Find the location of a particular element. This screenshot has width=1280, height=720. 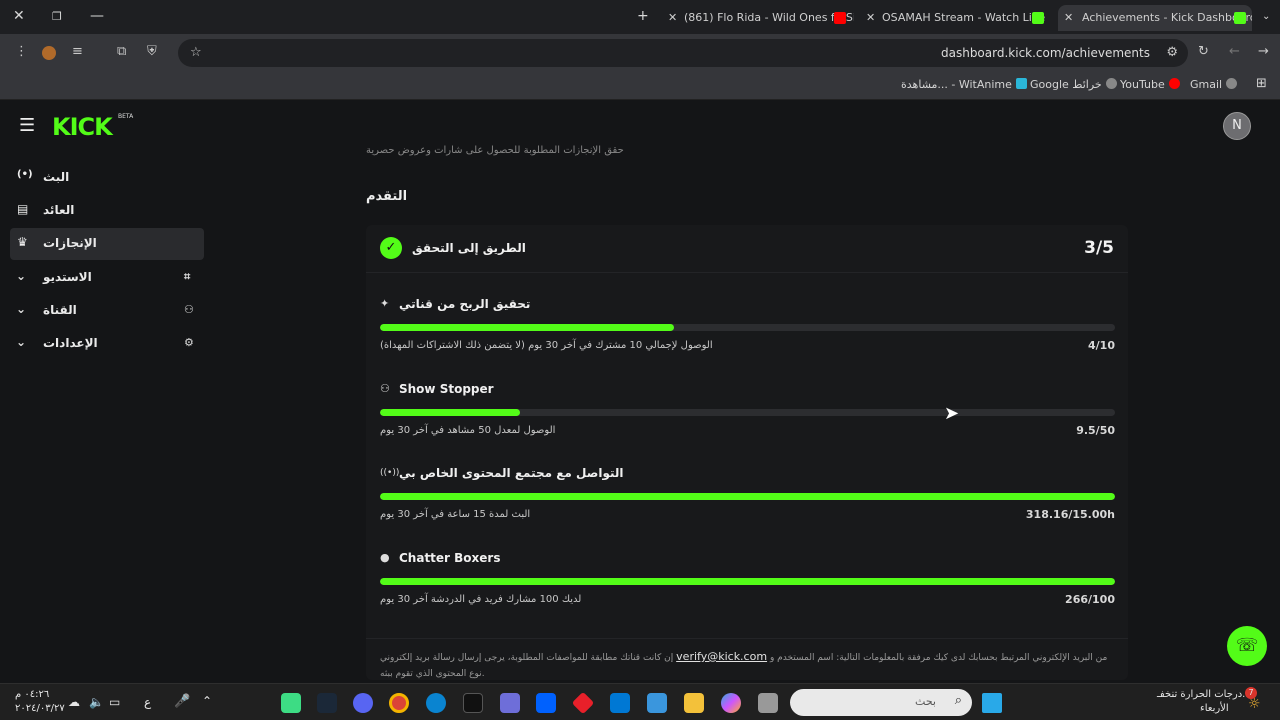

url-text: dashboard.kick.com/achievements is located at coordinates (1045, 53).